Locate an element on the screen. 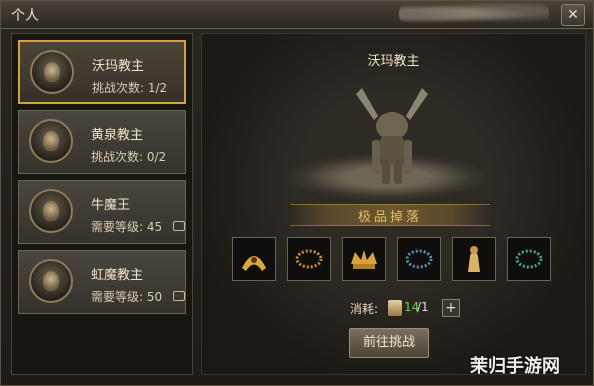 The height and width of the screenshot is (386, 594). crown-icon is located at coordinates (364, 259).